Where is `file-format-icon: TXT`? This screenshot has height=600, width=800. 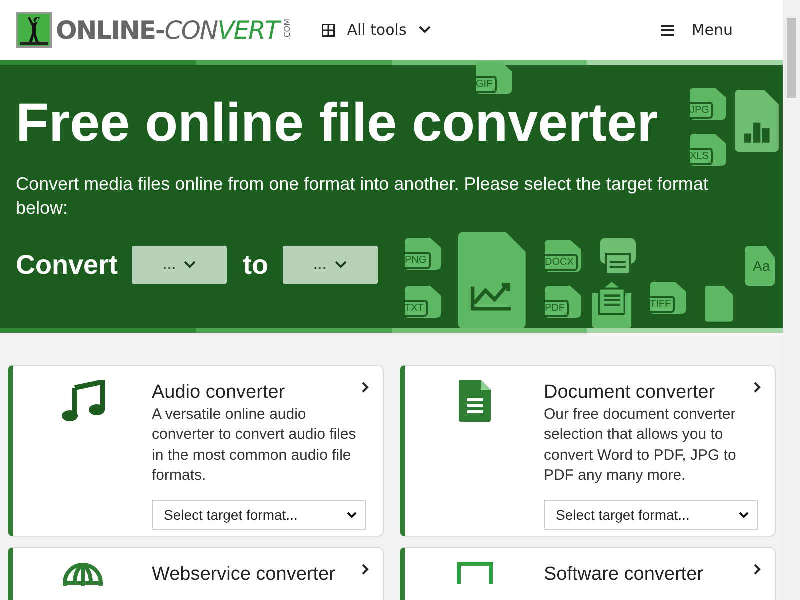
file-format-icon: TXT is located at coordinates (423, 302).